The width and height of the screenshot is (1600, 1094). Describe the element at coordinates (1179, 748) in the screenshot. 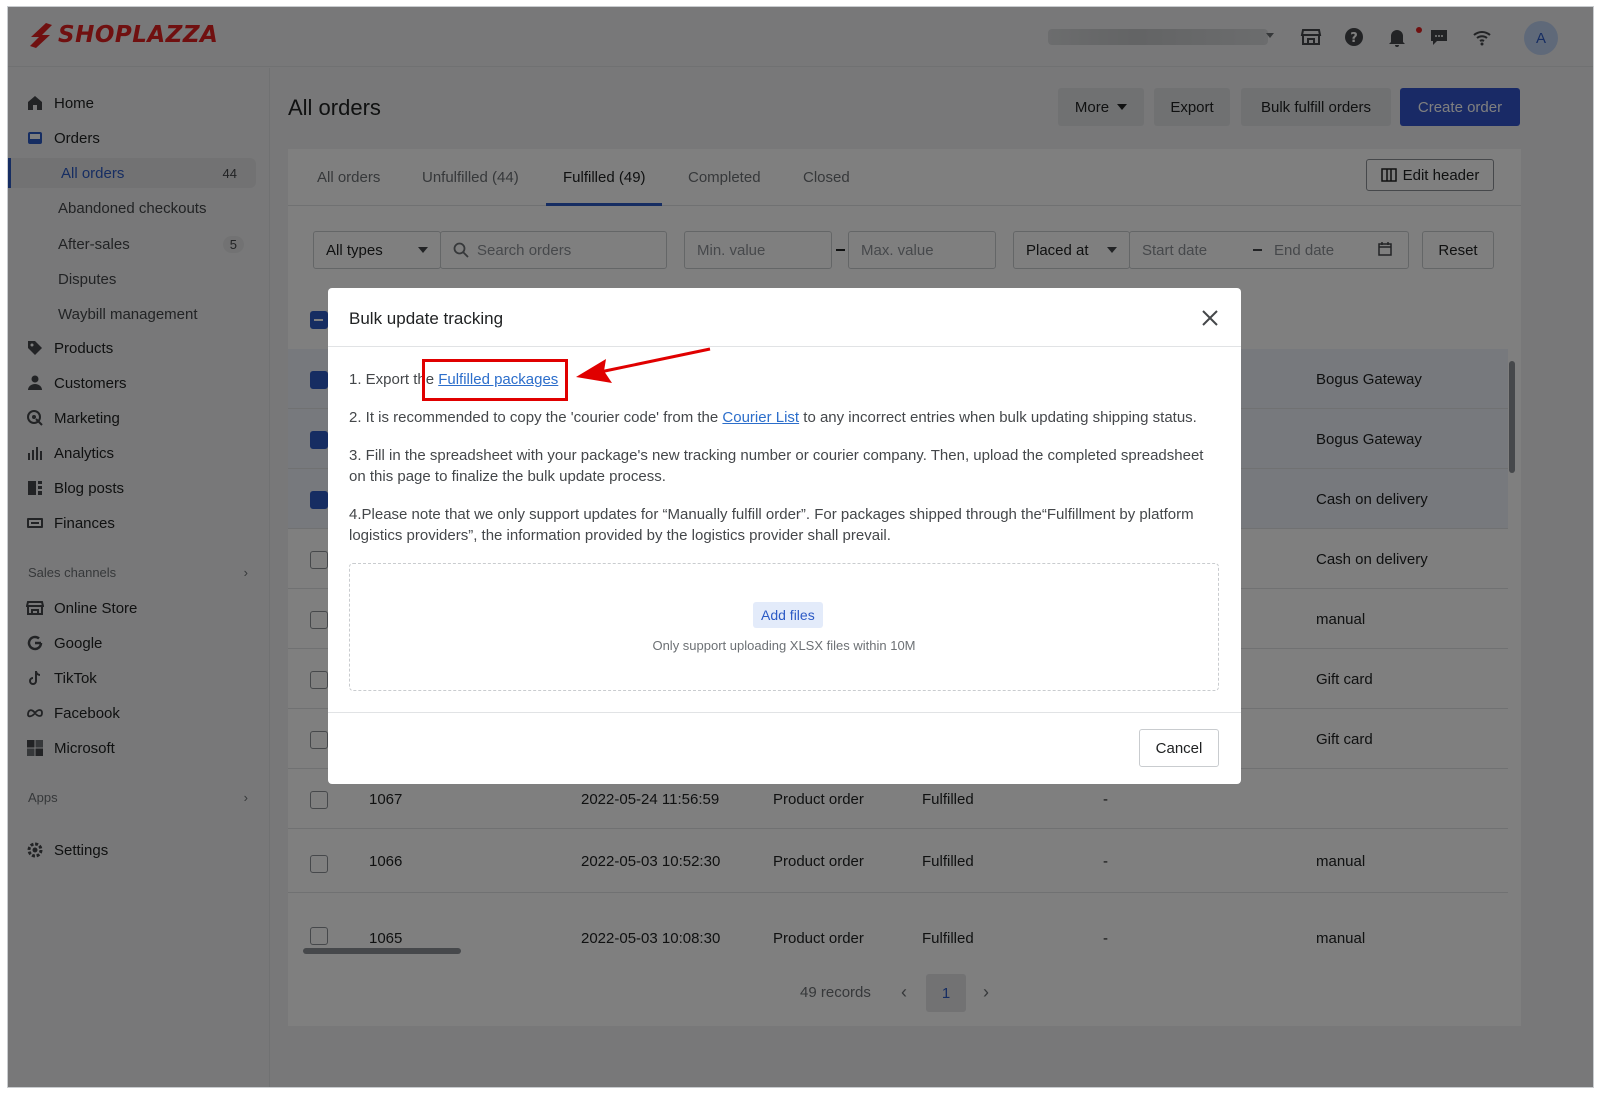

I see `cancel-button: Cancel` at that location.